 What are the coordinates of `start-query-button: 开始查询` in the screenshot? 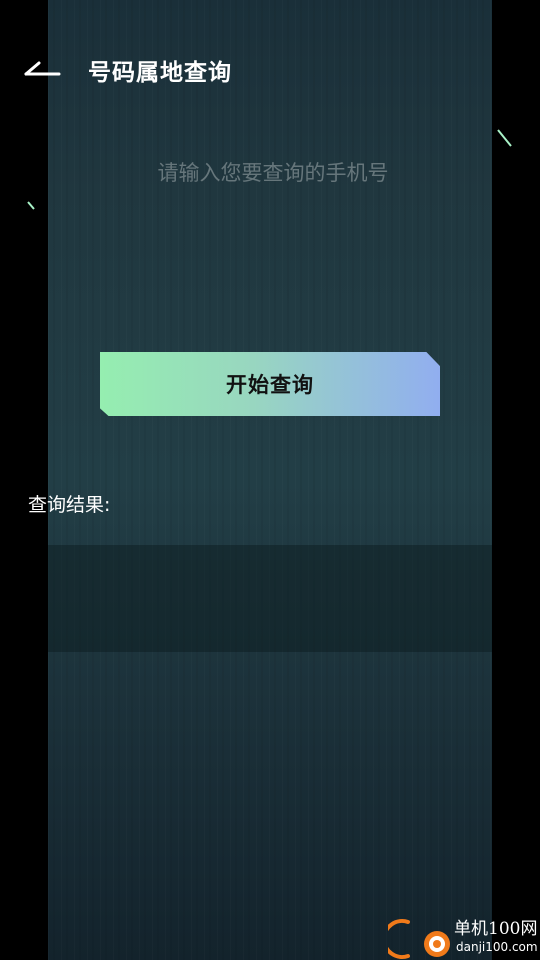 It's located at (270, 384).